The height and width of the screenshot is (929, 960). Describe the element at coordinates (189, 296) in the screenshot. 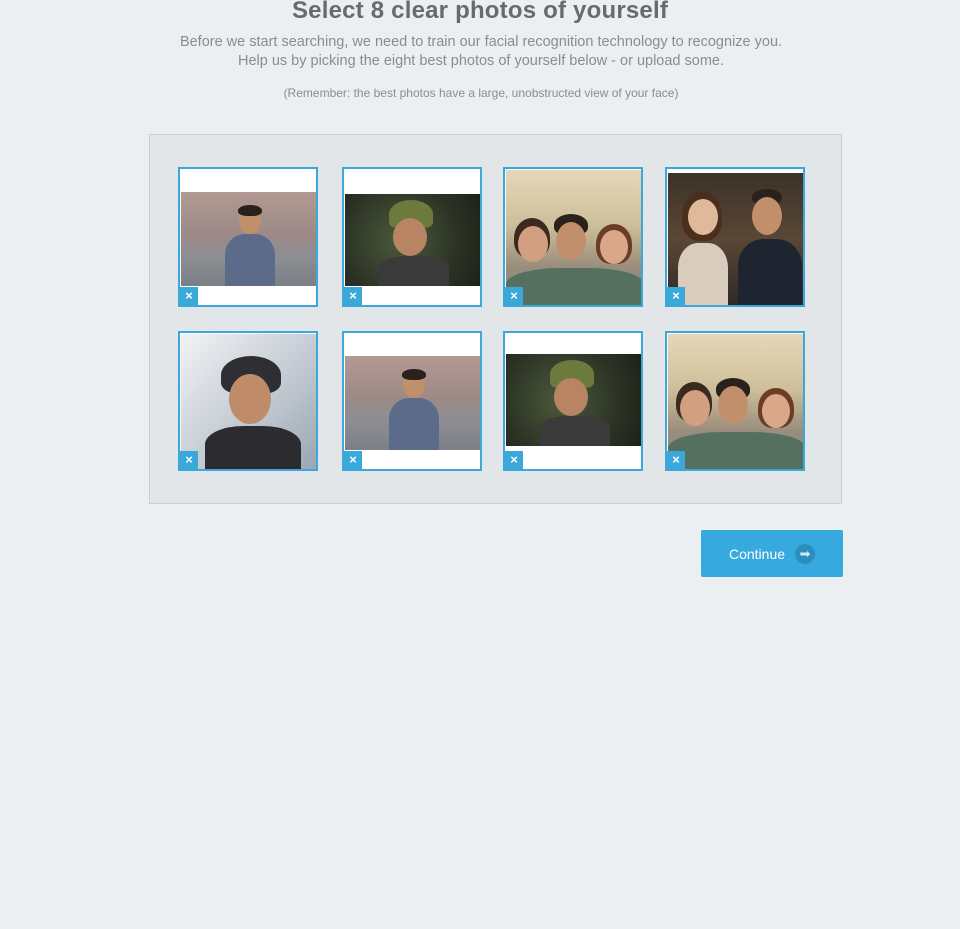

I see `remove-photo-button-1: ×` at that location.